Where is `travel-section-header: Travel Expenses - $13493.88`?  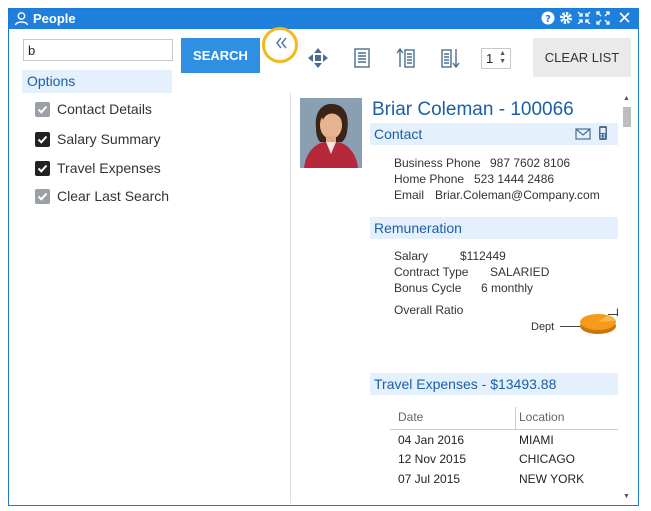
travel-section-header: Travel Expenses - $13493.88 is located at coordinates (494, 384).